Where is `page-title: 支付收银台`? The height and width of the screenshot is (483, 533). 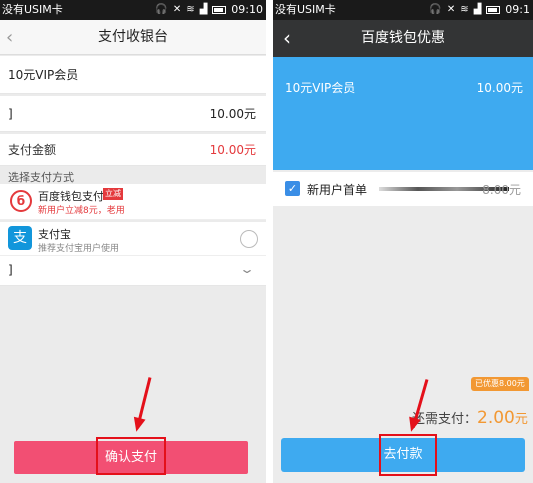
page-title: 支付收银台 is located at coordinates (133, 37).